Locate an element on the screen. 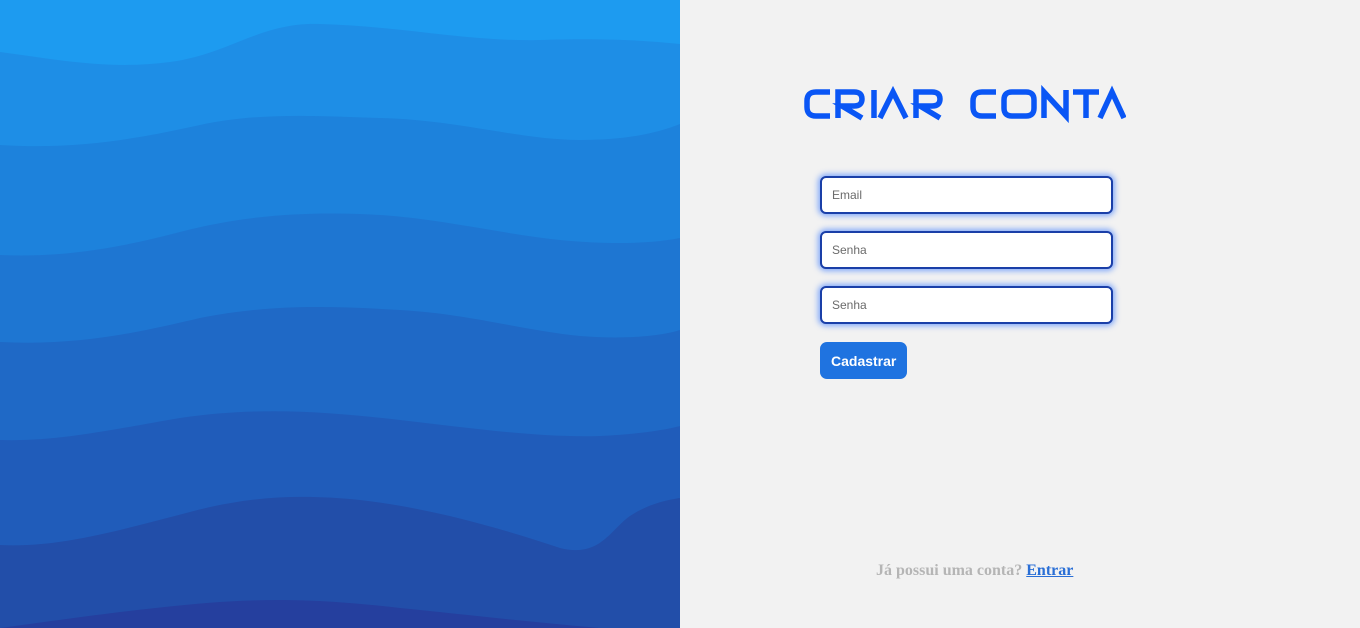  signup-form: Cadastrar is located at coordinates (966, 277).